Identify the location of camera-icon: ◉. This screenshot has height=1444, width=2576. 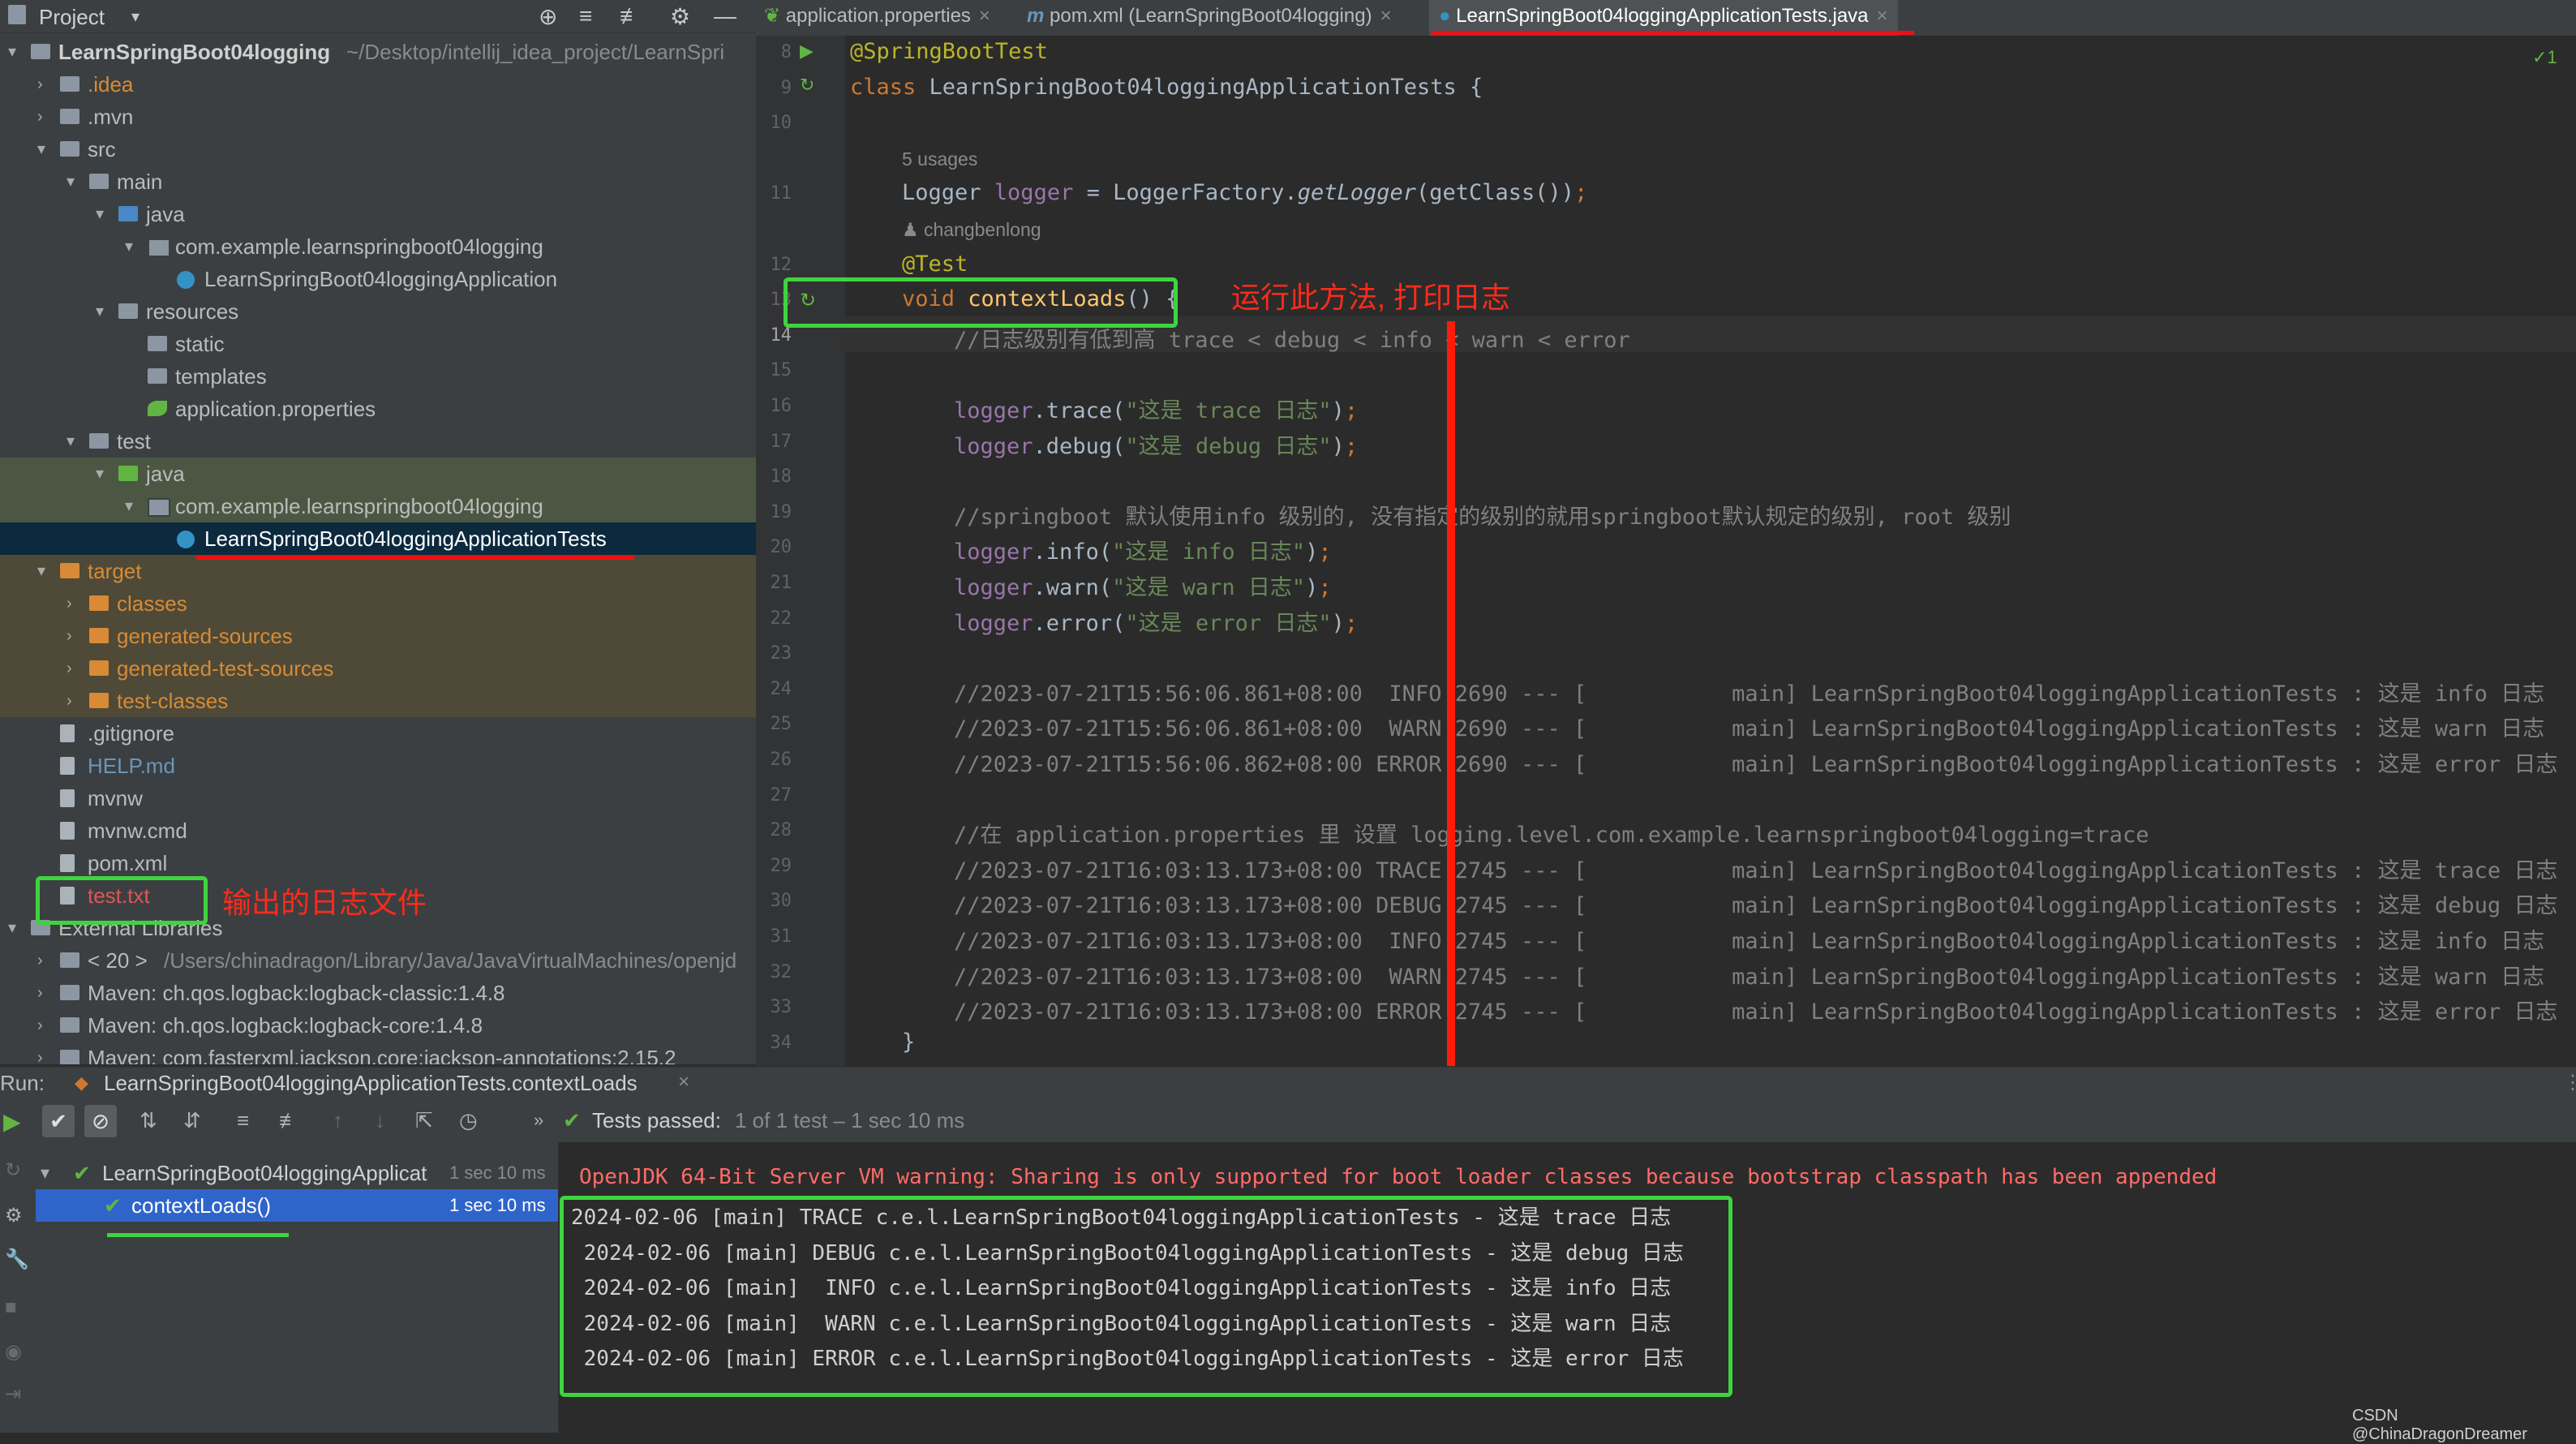
(13, 1352).